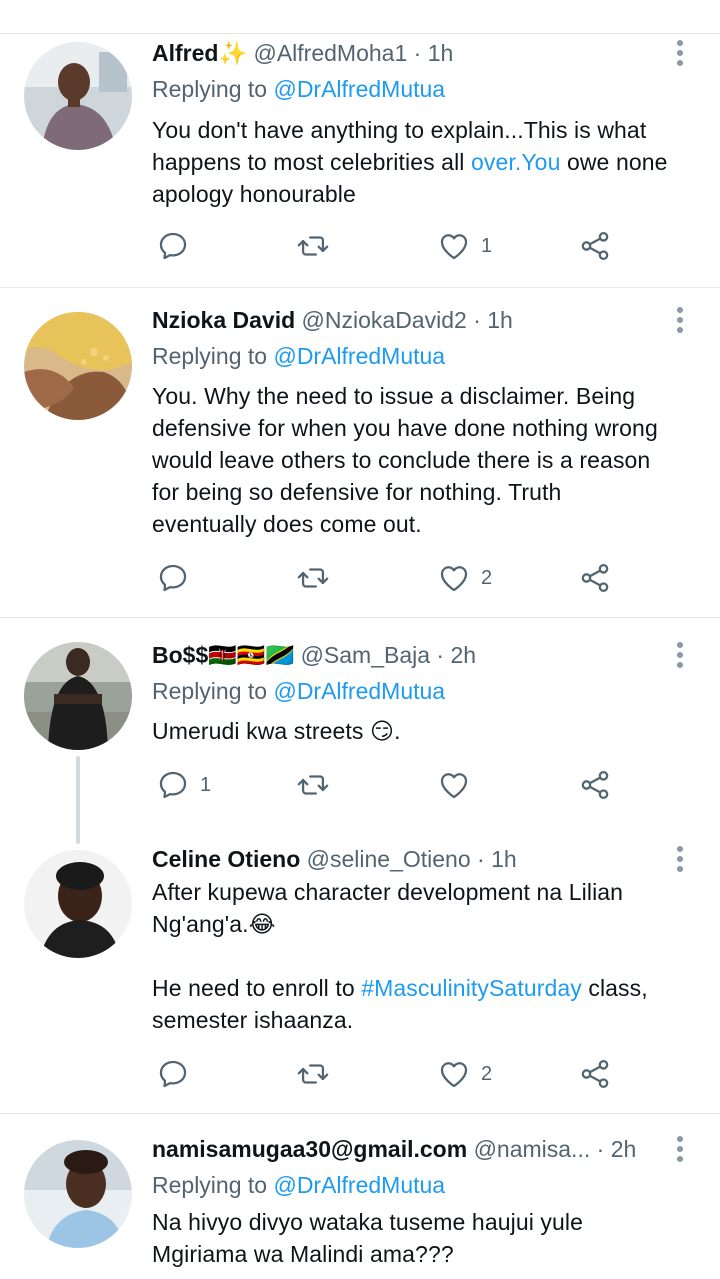 This screenshot has width=720, height=1279. I want to click on tweet-text: Umerudi kwa streets 😏., so click(424, 731).